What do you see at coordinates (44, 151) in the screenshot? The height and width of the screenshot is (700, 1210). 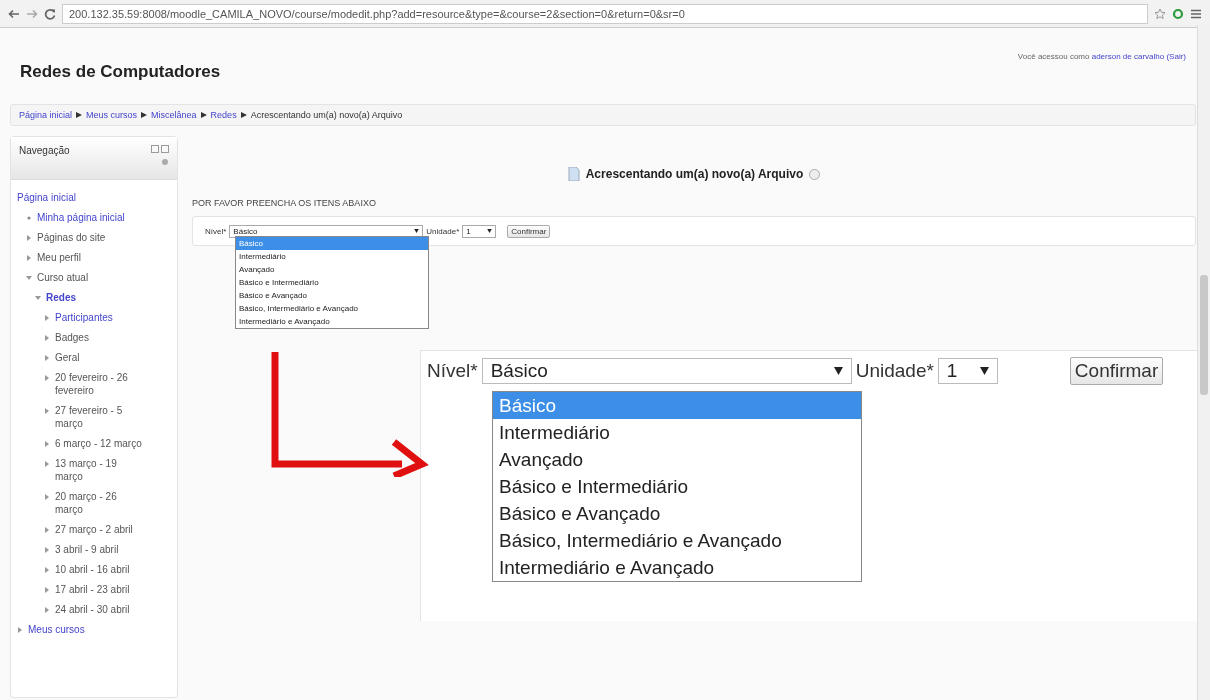 I see `block-title: Navegação` at bounding box center [44, 151].